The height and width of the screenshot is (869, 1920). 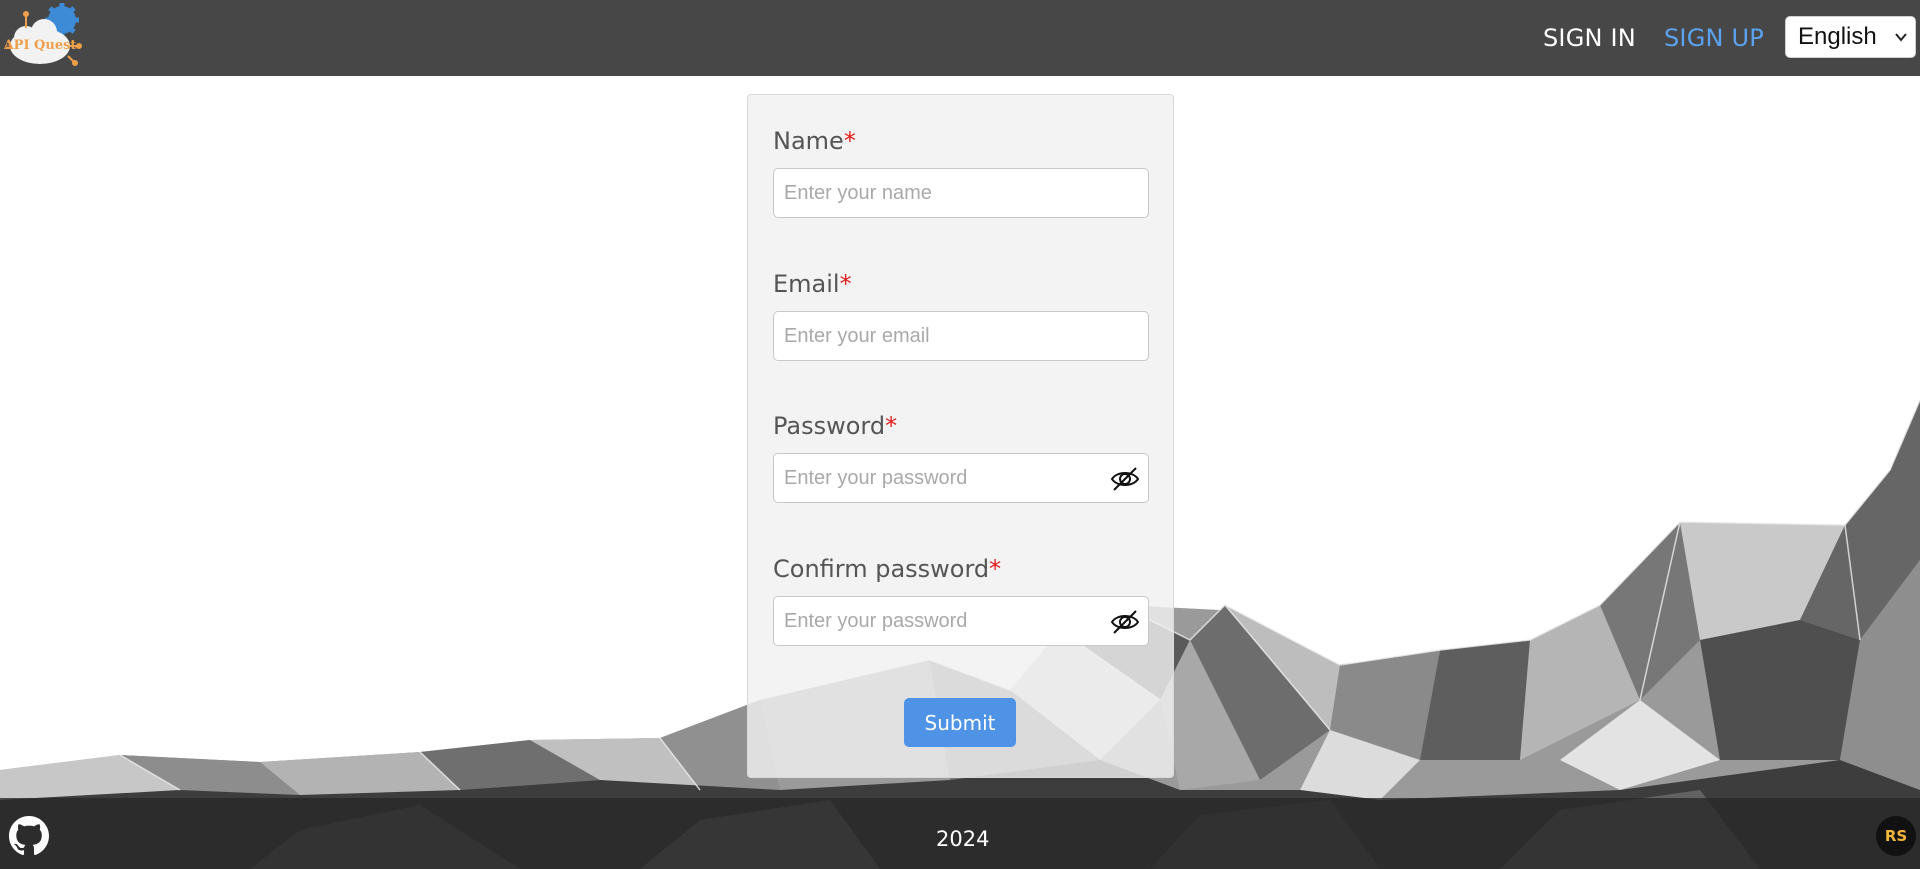 What do you see at coordinates (960, 38) in the screenshot?
I see `top-nav-bar: API Quest SIGN IN SIGN UP English` at bounding box center [960, 38].